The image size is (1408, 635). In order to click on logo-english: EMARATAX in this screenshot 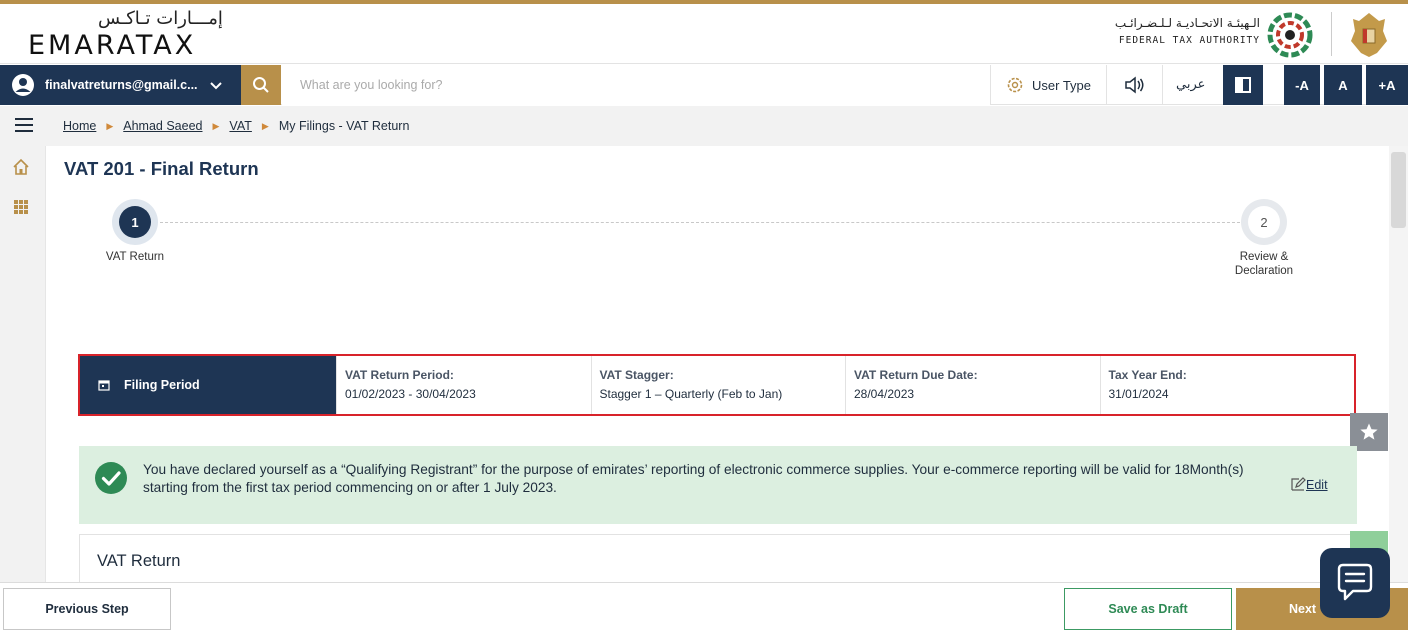, I will do `click(112, 45)`.